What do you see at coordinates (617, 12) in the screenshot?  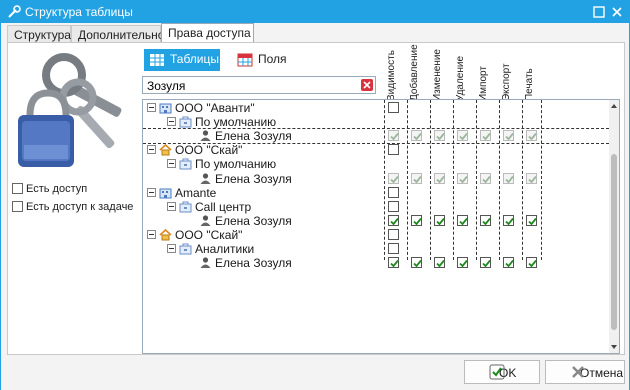 I see `close-icon` at bounding box center [617, 12].